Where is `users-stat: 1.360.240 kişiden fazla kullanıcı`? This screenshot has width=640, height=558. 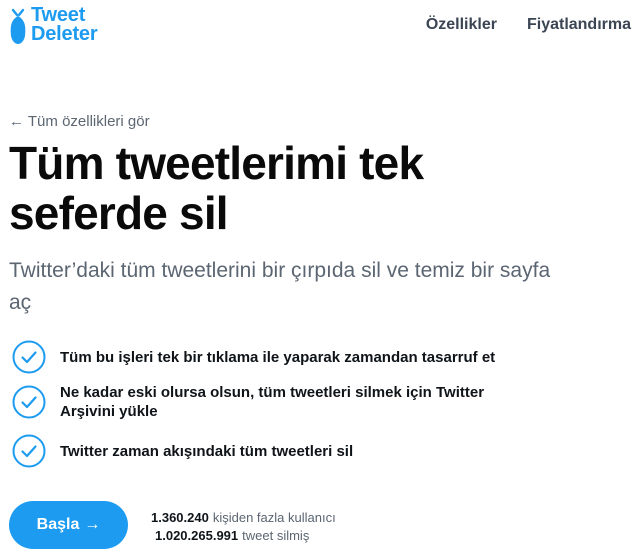
users-stat: 1.360.240 kişiden fazla kullanıcı is located at coordinates (243, 518).